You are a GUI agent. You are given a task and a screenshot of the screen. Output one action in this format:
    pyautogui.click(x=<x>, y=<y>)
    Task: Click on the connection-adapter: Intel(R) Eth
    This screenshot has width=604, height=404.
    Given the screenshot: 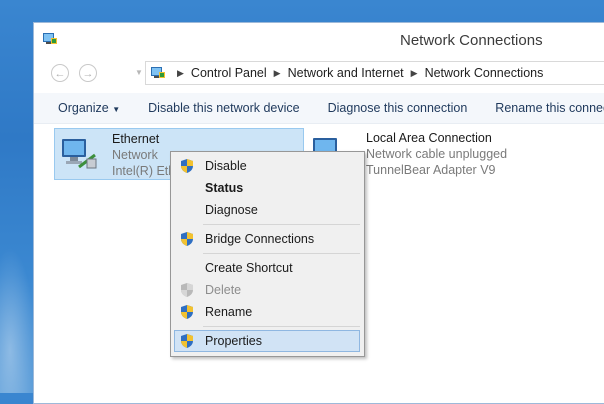 What is the action you would take?
    pyautogui.click(x=144, y=171)
    